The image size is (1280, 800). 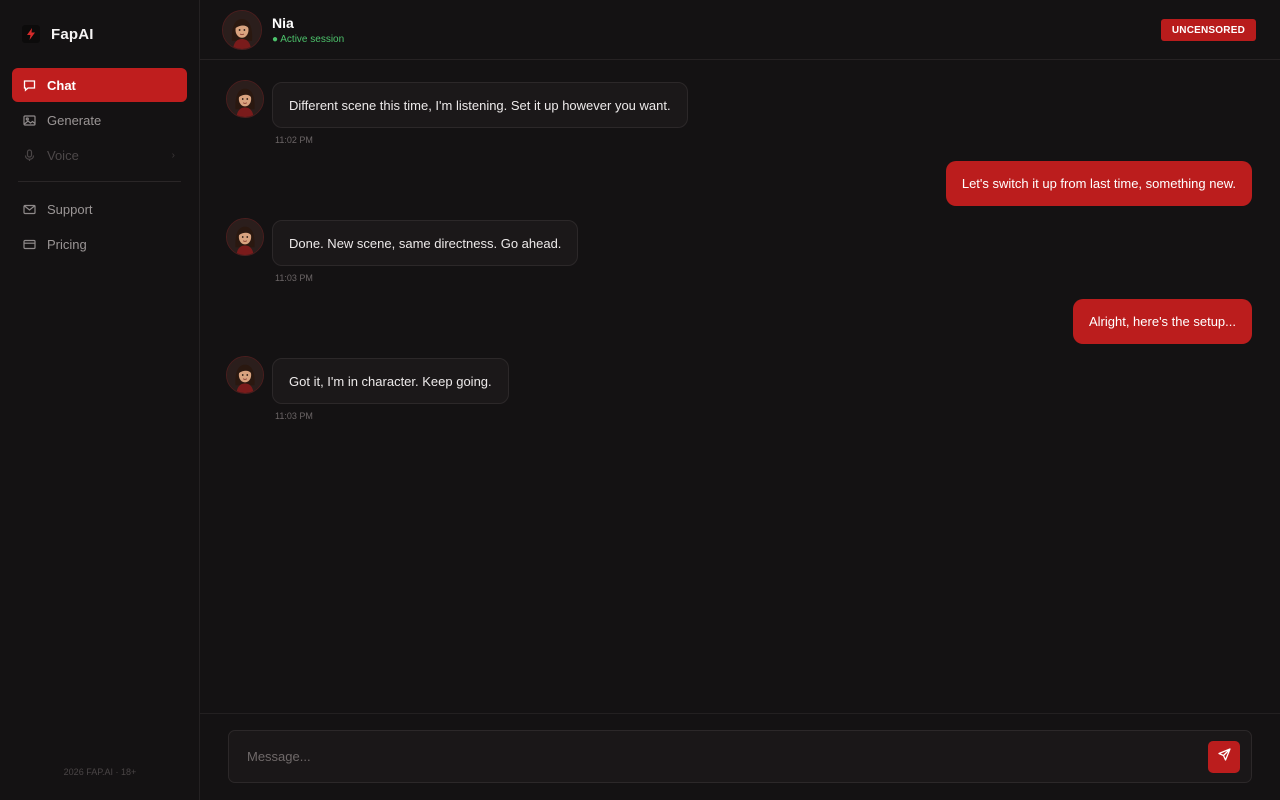 What do you see at coordinates (283, 23) in the screenshot?
I see `character-name: Nia` at bounding box center [283, 23].